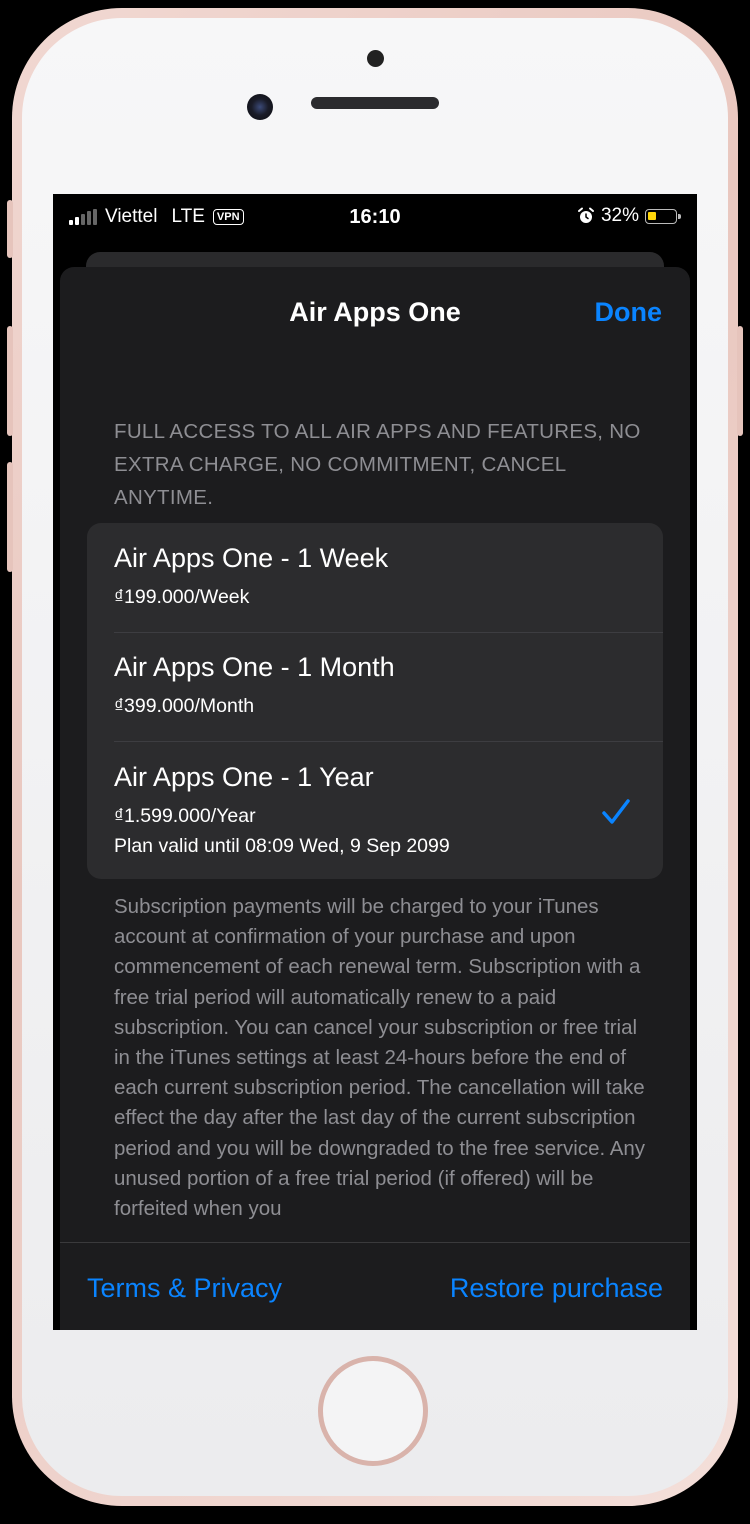  What do you see at coordinates (244, 777) in the screenshot?
I see `plan-name: Air Apps One - 1 Year` at bounding box center [244, 777].